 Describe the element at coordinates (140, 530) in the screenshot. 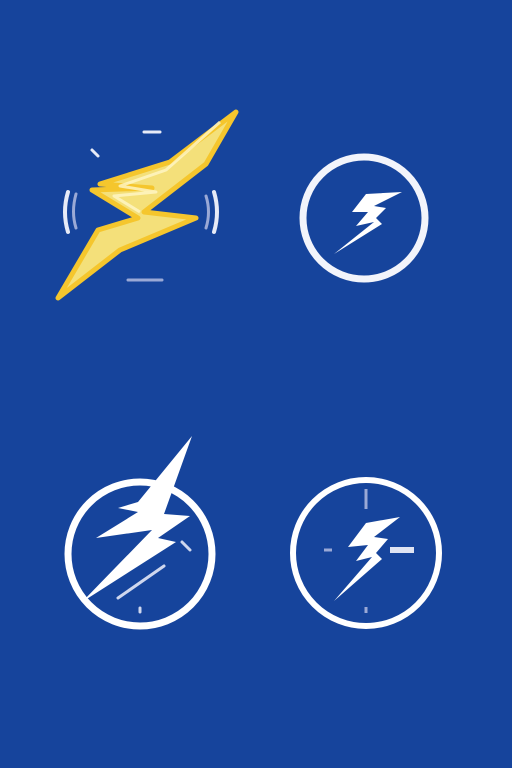

I see `circle-large-bolt-icon` at that location.